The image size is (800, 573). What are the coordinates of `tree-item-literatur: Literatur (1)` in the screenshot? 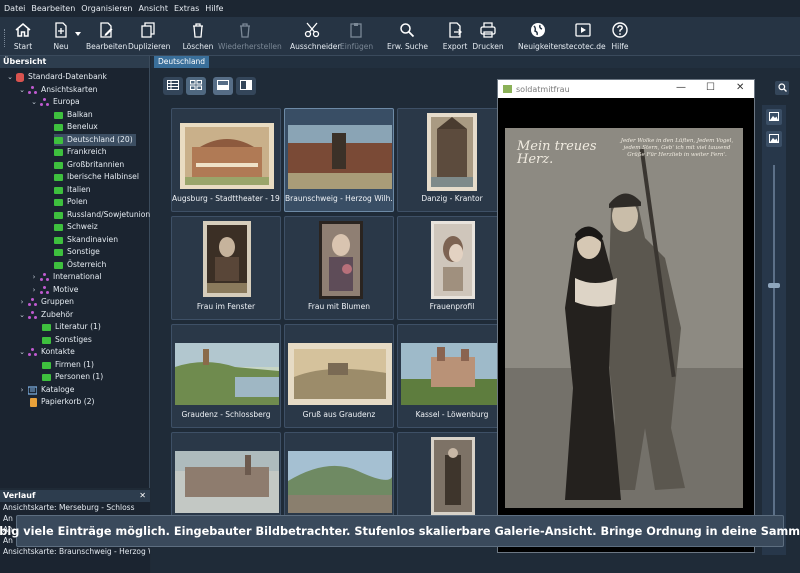 It's located at (71, 327).